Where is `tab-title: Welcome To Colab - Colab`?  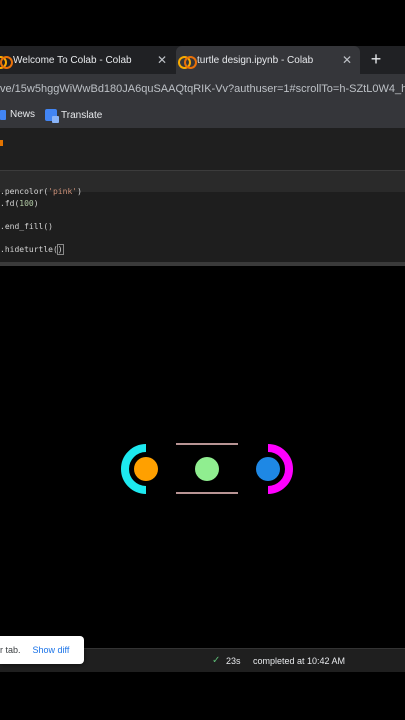
tab-title: Welcome To Colab - Colab is located at coordinates (72, 60).